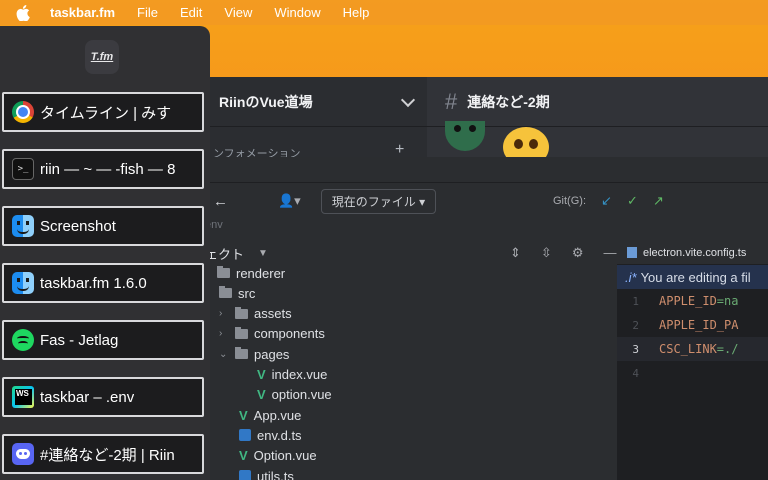 Image resolution: width=768 pixels, height=480 pixels. What do you see at coordinates (285, 456) in the screenshot?
I see `tree-item-label: Option.vue` at bounding box center [285, 456].